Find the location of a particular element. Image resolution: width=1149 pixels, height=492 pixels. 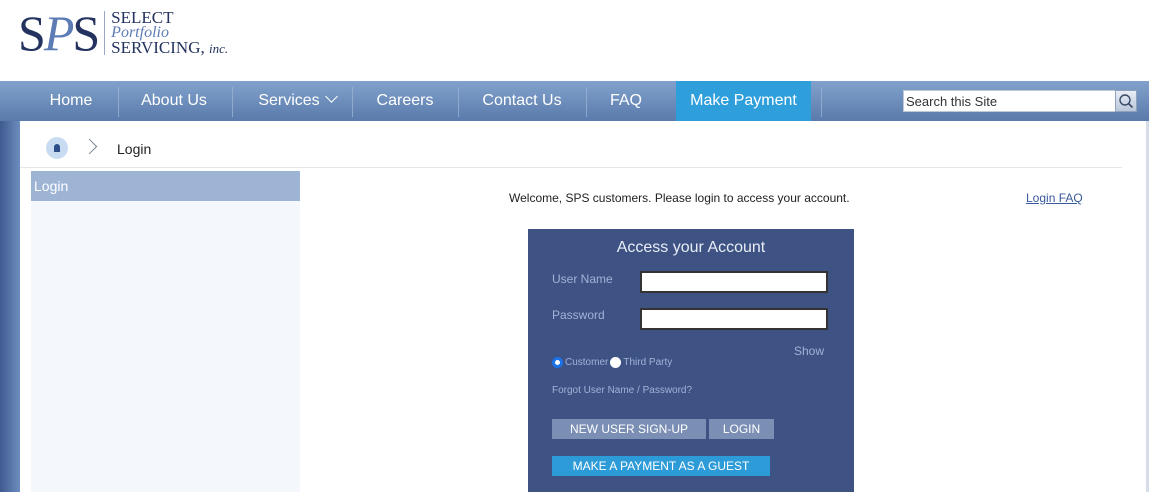

login-faq-link: Login FAQ is located at coordinates (1054, 198).